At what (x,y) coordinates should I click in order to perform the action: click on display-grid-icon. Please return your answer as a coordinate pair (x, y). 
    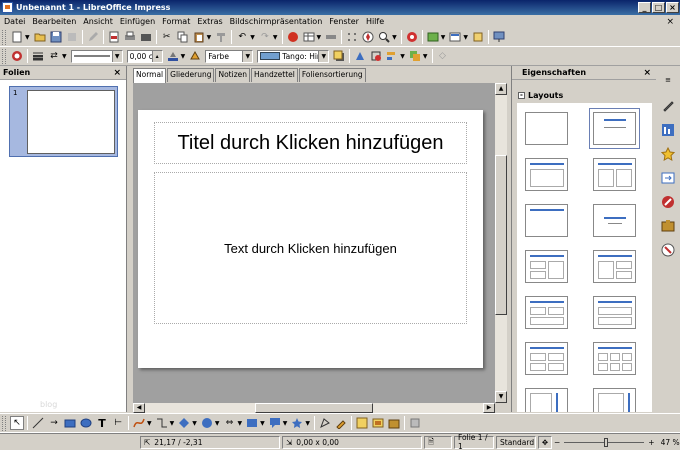
    Looking at the image, I should click on (433, 37).